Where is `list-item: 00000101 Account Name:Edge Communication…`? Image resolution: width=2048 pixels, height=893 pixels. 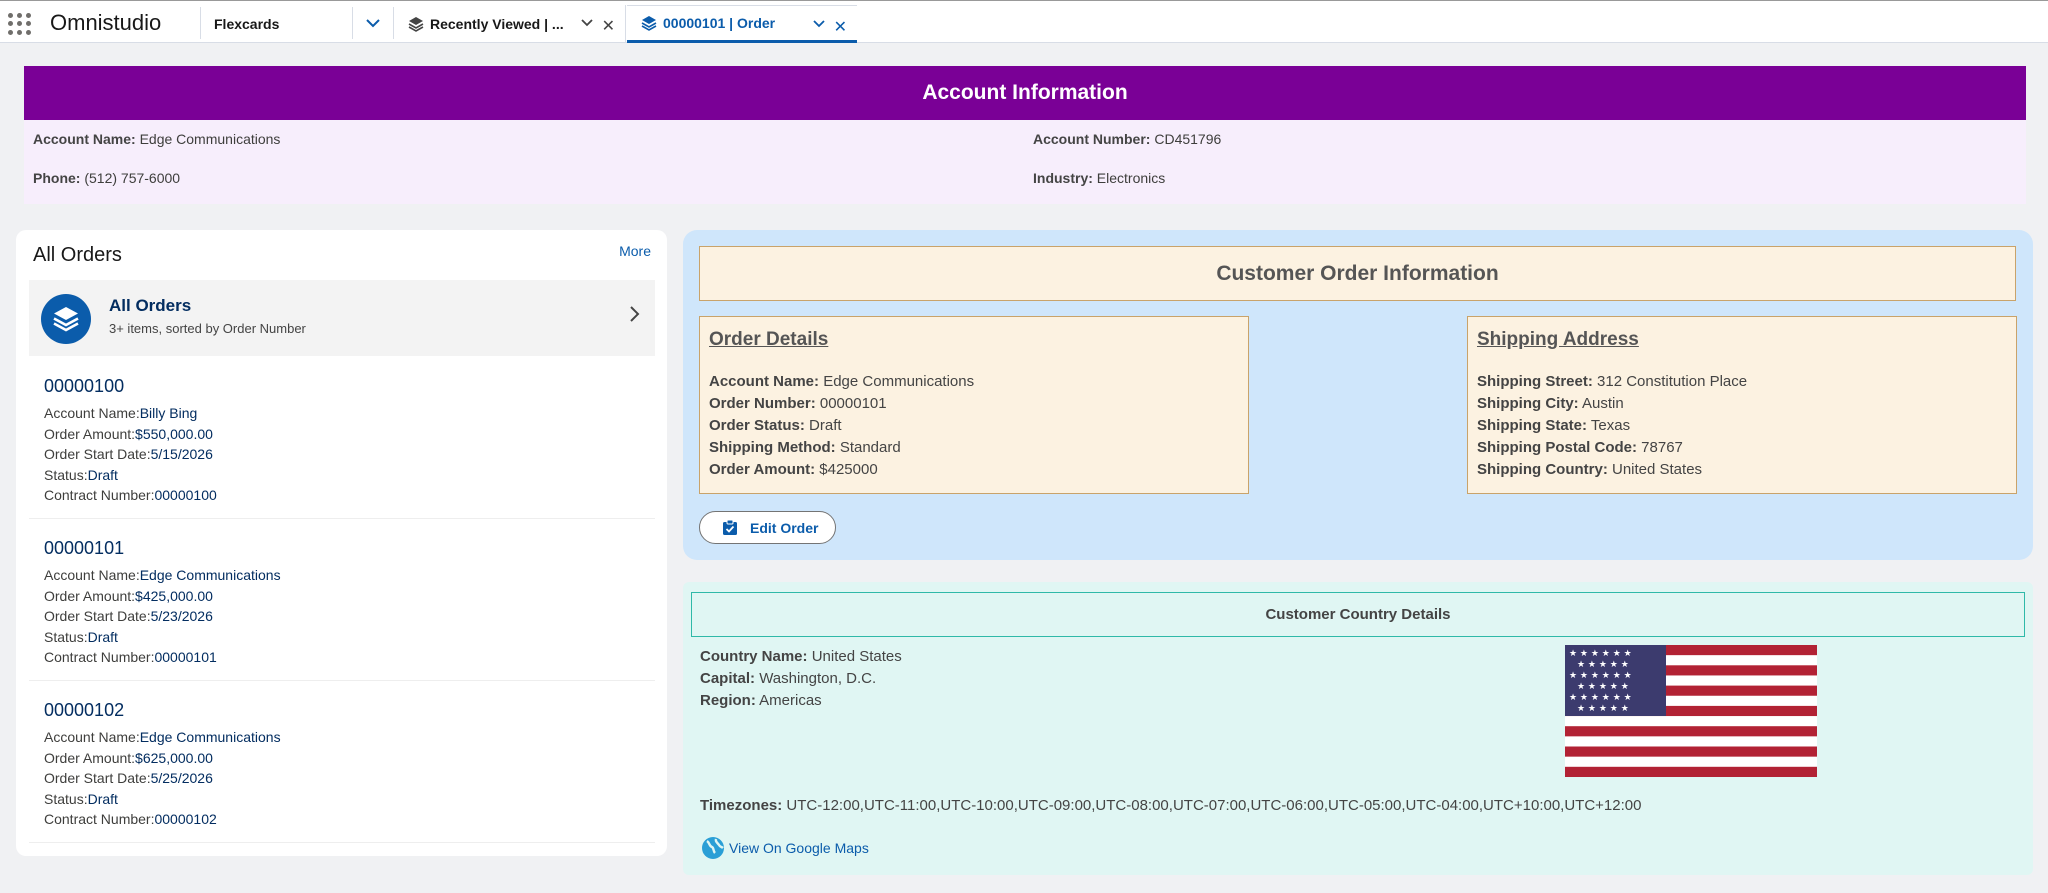 list-item: 00000101 Account Name:Edge Communication… is located at coordinates (349, 604).